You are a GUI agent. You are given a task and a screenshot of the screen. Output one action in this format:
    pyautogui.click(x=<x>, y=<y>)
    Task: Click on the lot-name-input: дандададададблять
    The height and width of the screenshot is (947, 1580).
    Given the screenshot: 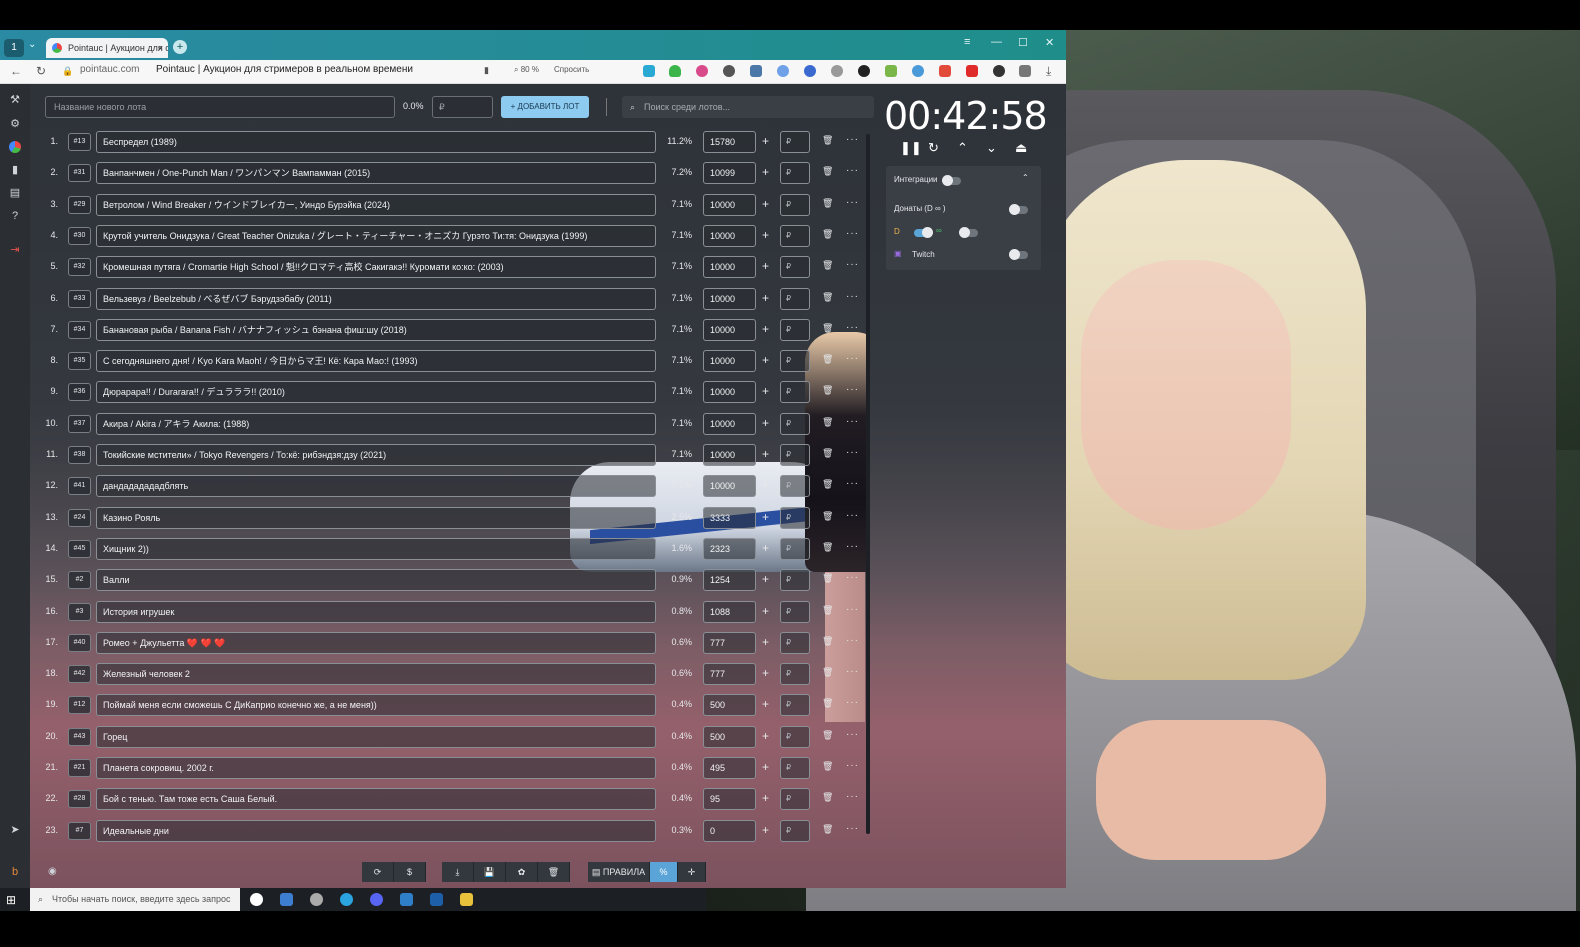 What is the action you would take?
    pyautogui.click(x=376, y=486)
    